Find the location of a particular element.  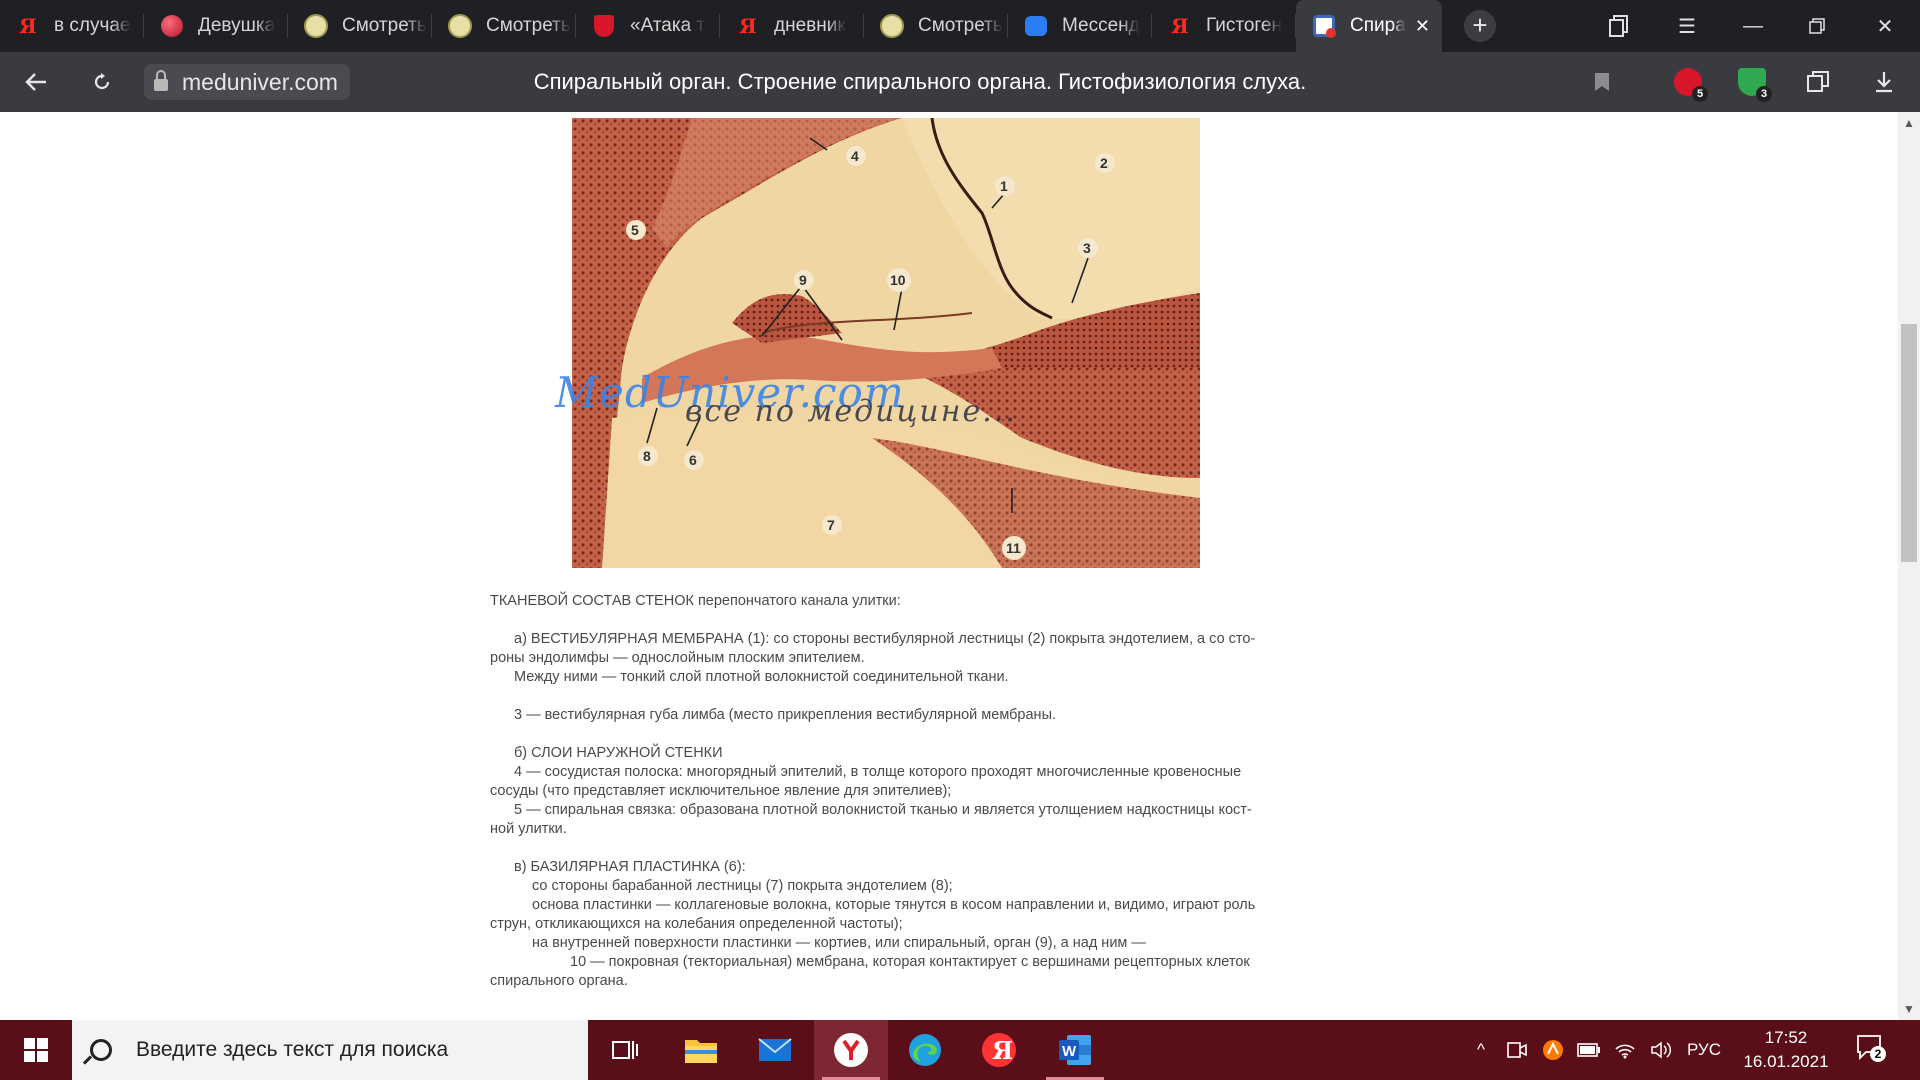

wifi-icon is located at coordinates (1625, 1050).